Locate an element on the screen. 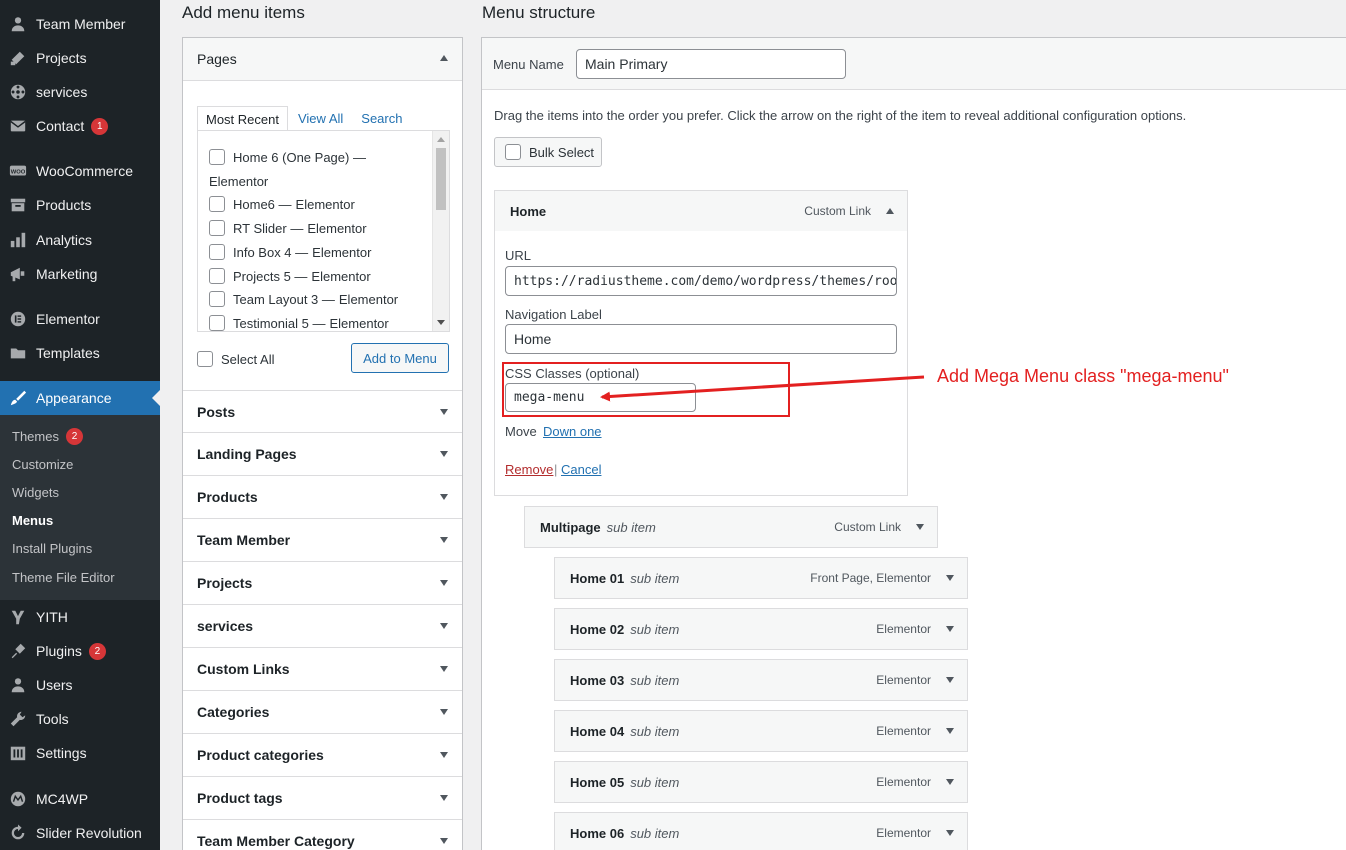  sidebar-item-mc4wp: MC4WP is located at coordinates (80, 799).